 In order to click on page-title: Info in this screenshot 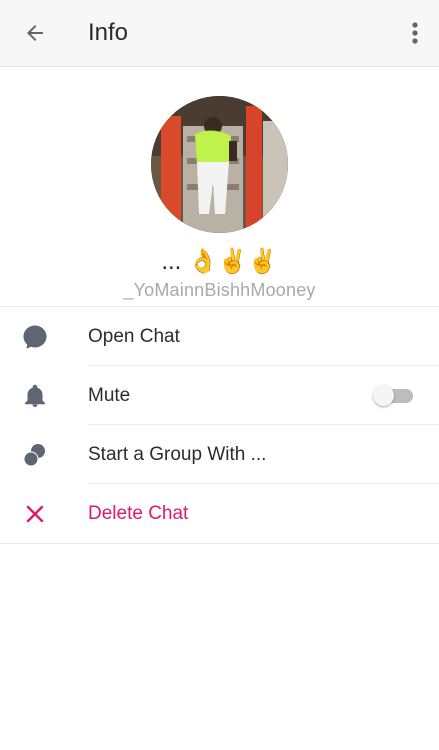, I will do `click(108, 32)`.